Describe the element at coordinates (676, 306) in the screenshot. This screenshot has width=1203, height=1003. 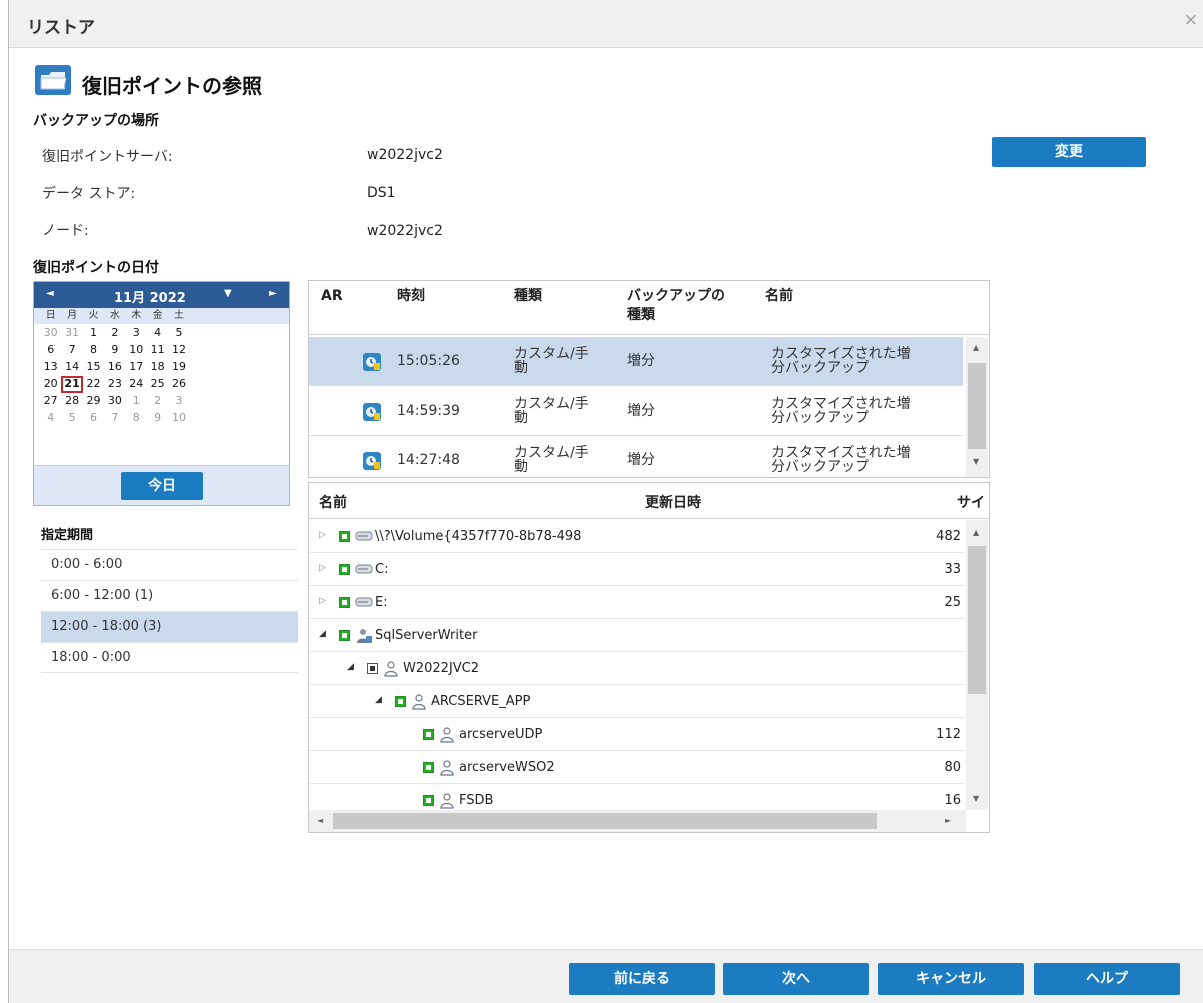
I see `col-backup-type: バックアップの 種類` at that location.